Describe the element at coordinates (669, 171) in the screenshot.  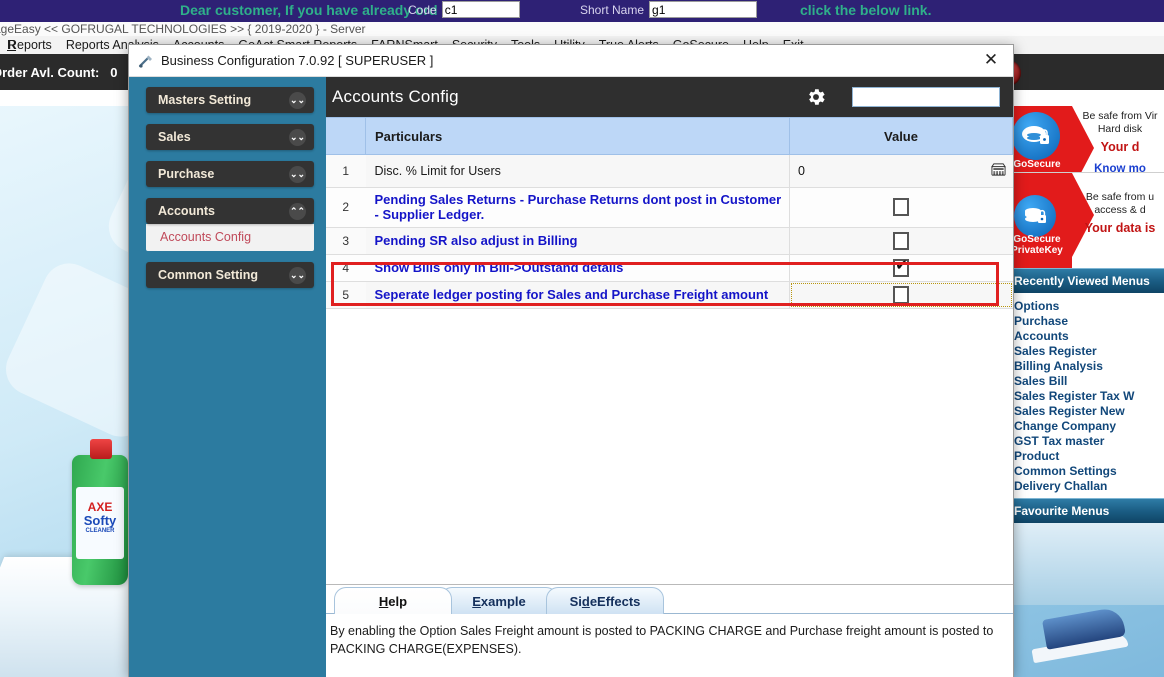
I see `table-row: 1 Disc. % Limit for Users 0` at that location.